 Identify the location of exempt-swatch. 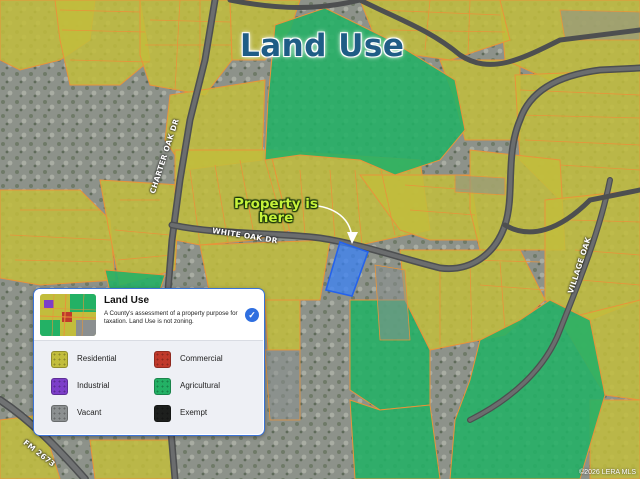
(162, 413).